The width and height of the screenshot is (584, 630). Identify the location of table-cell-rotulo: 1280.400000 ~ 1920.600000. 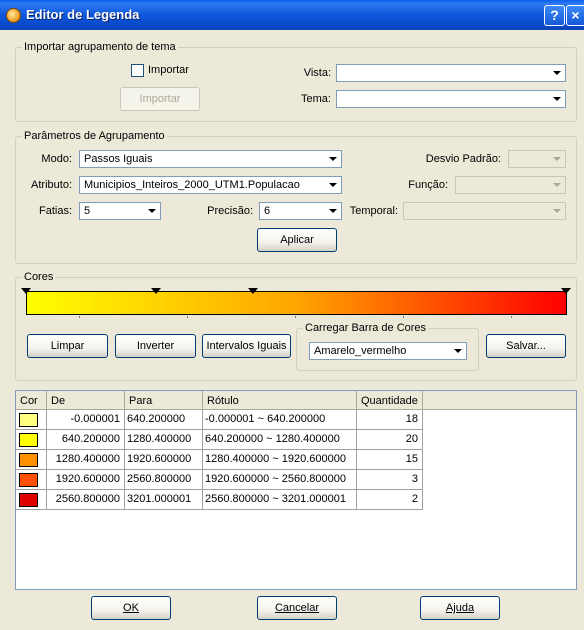
(280, 460).